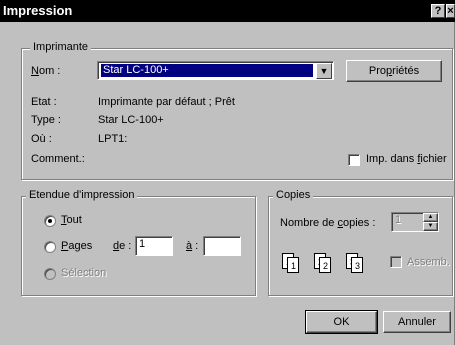 This screenshot has width=455, height=345. Describe the element at coordinates (222, 246) in the screenshot. I see `range-to-input` at that location.